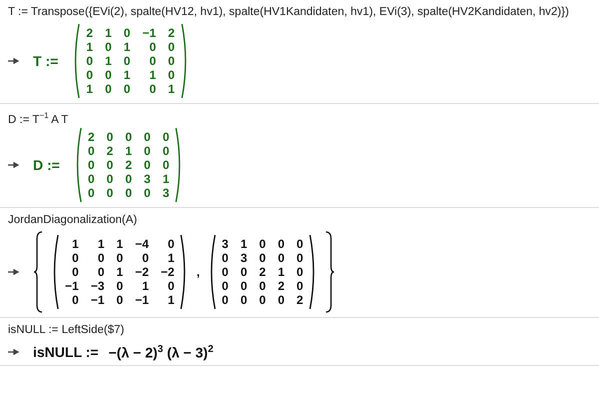  Describe the element at coordinates (299, 330) in the screenshot. I see `input-line: isNULL := LeftSide($7)` at that location.